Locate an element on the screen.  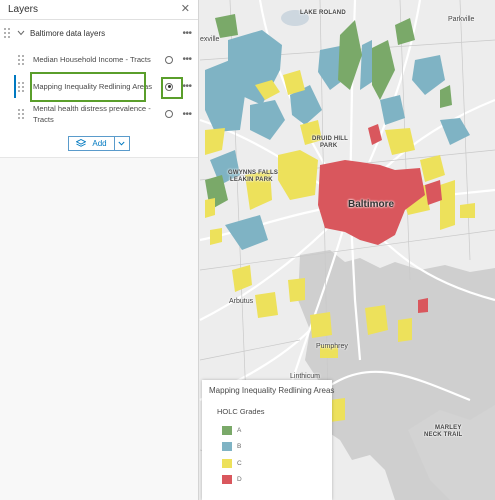
highlight-box-radio is located at coordinates (172, 88).